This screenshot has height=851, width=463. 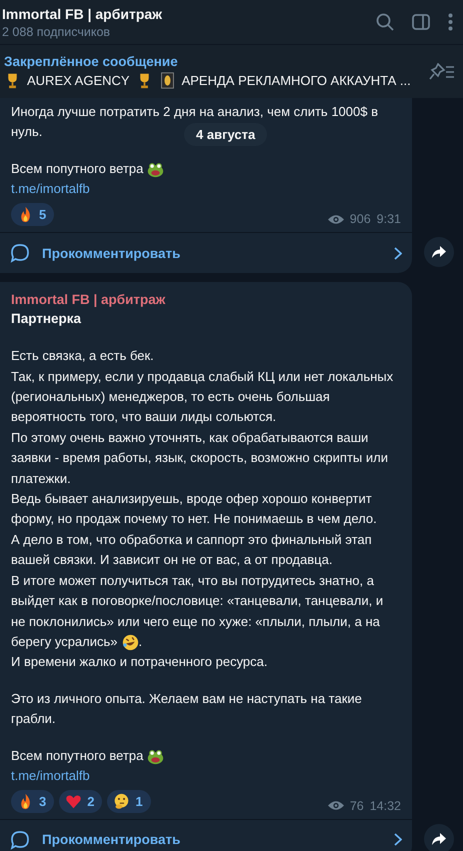 What do you see at coordinates (82, 356) in the screenshot?
I see `message-text: Есть связка, а есть бек.` at bounding box center [82, 356].